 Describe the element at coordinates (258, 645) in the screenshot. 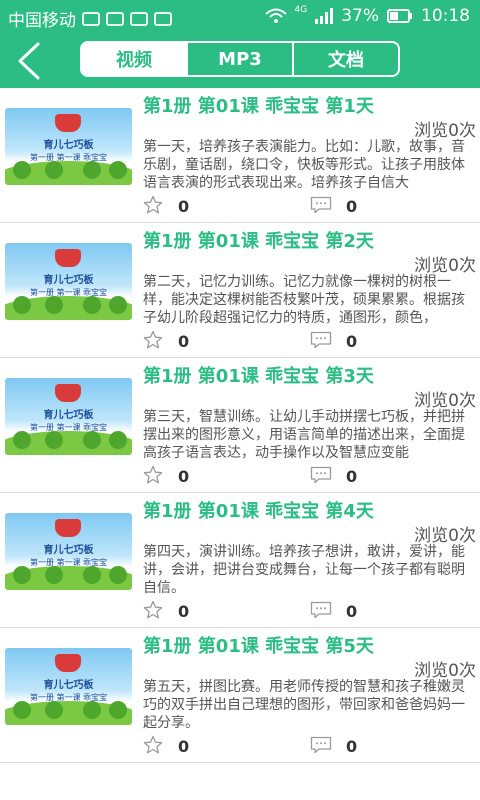

I see `item-title: 第1册 第01课 乖宝宝 第5天` at that location.